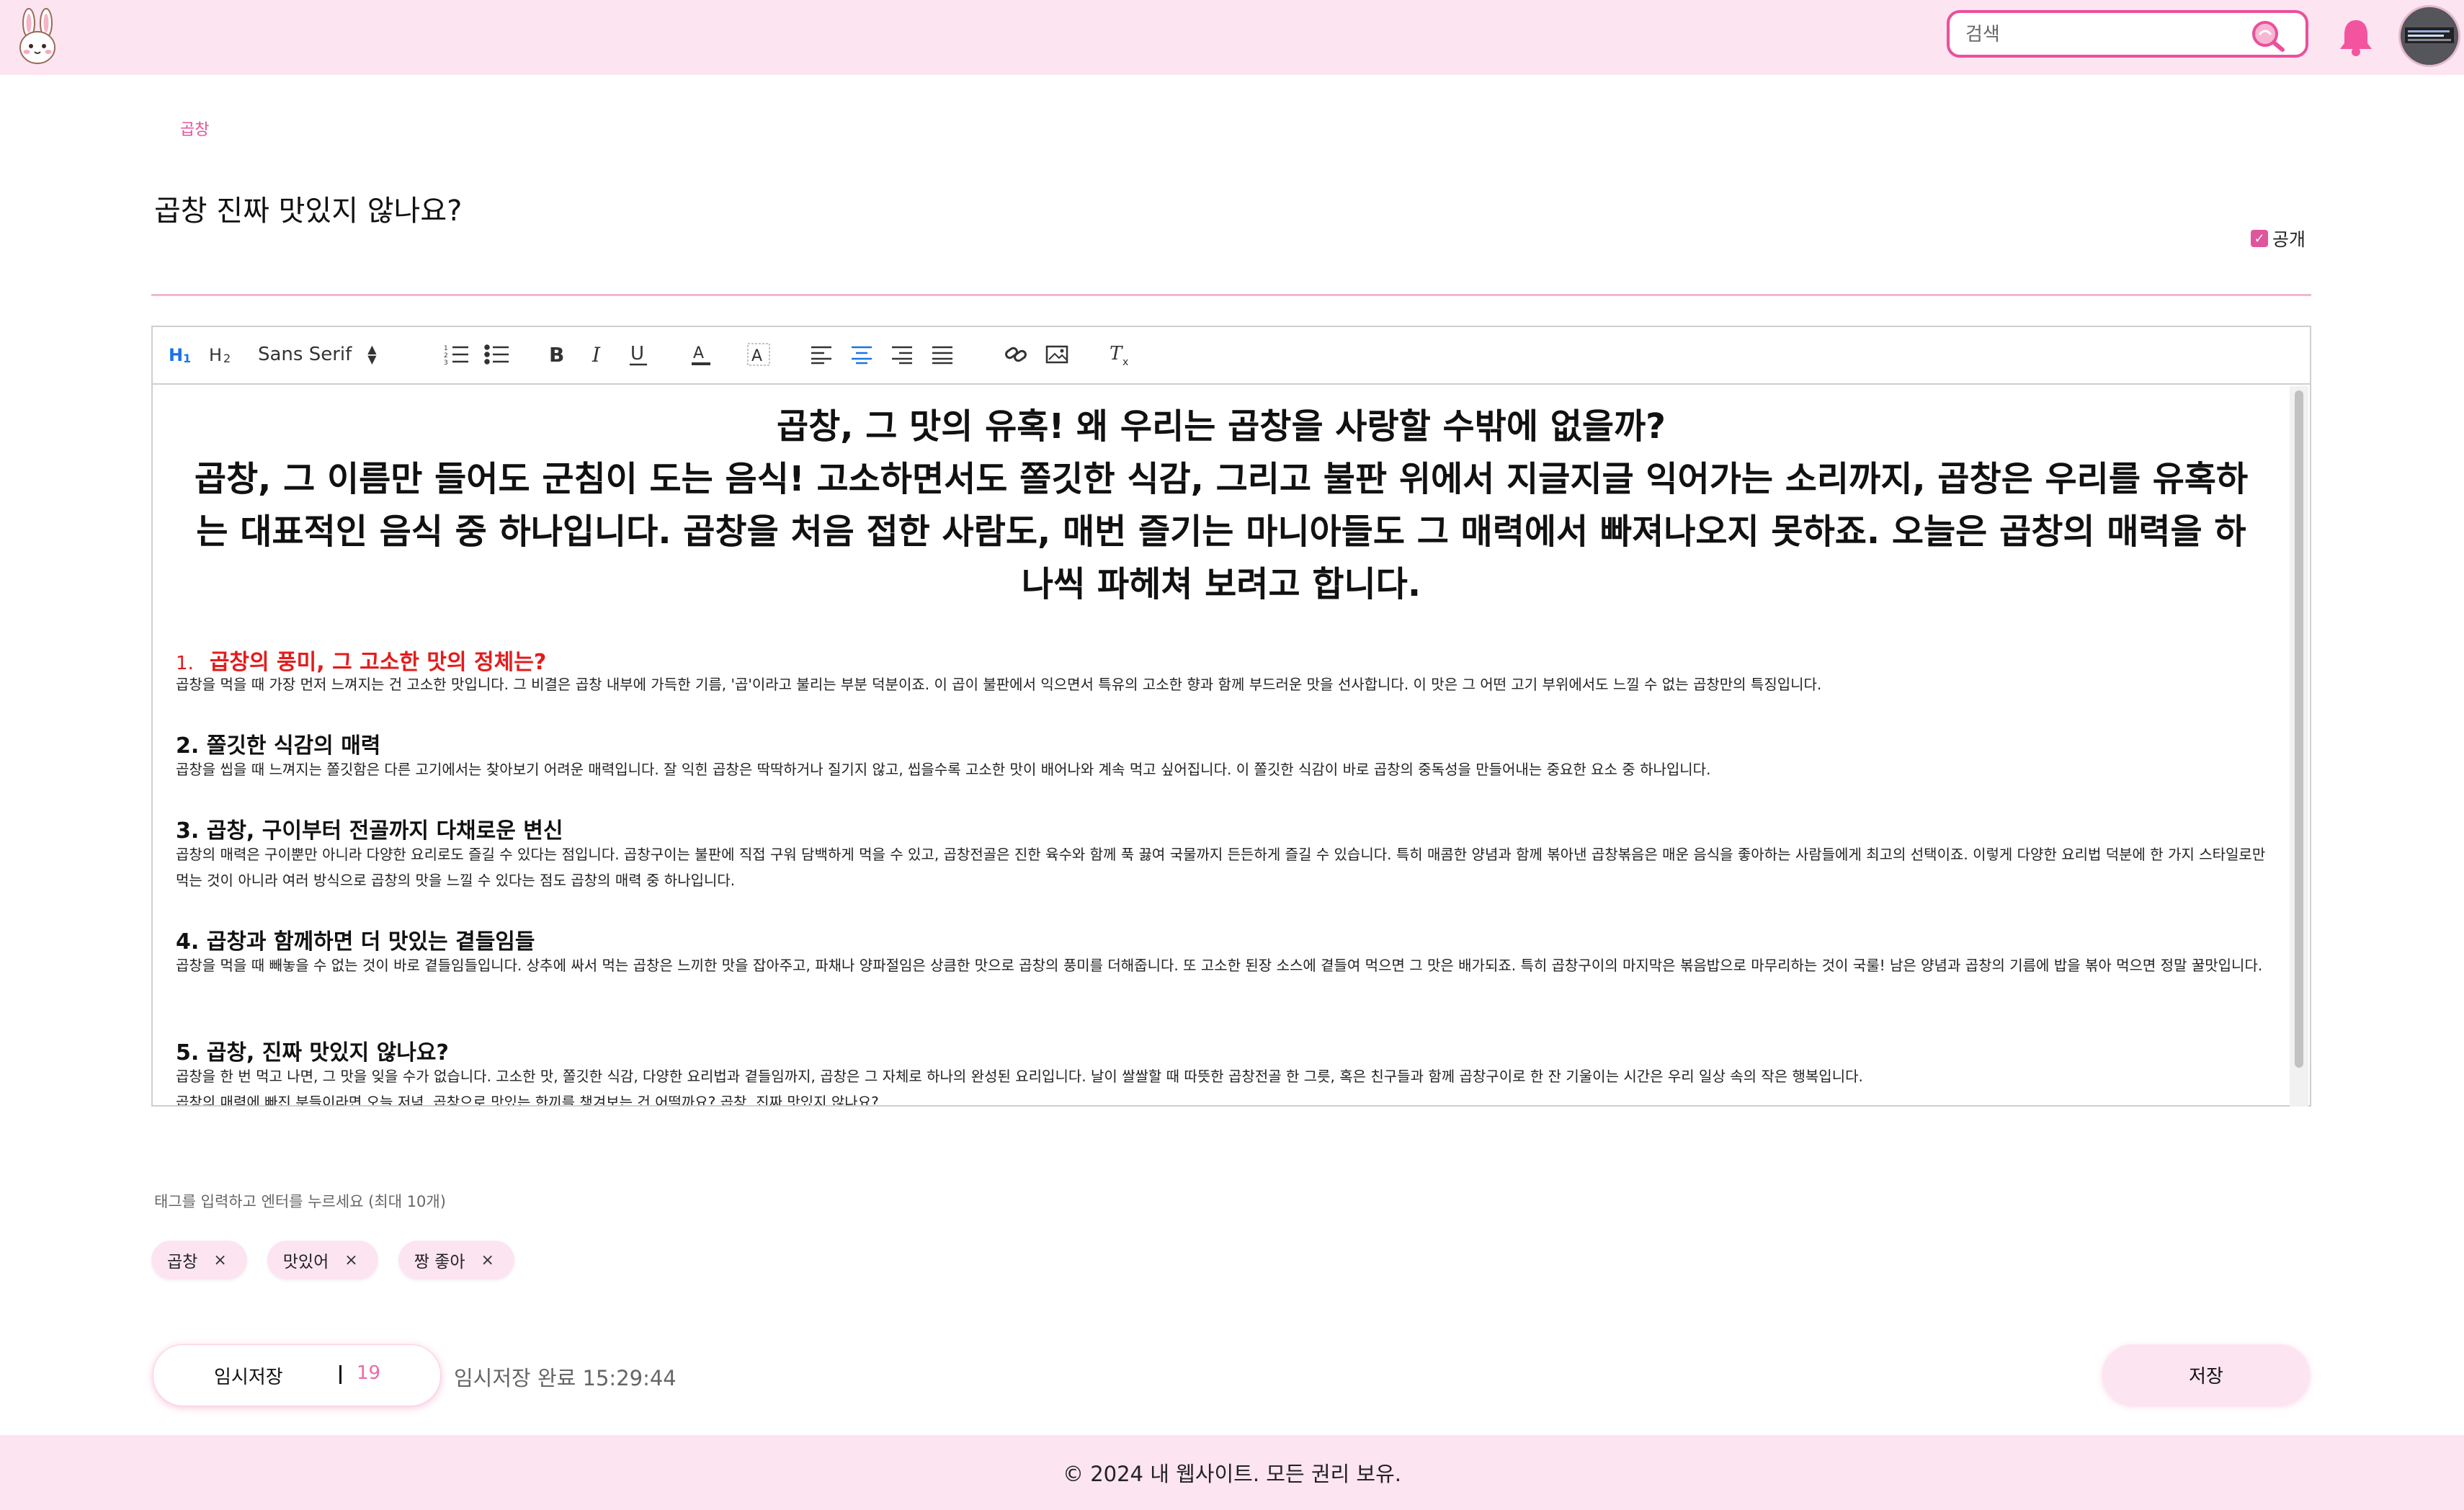 The image size is (2464, 1510). I want to click on tag-chip: 맛있어 ×, so click(322, 1260).